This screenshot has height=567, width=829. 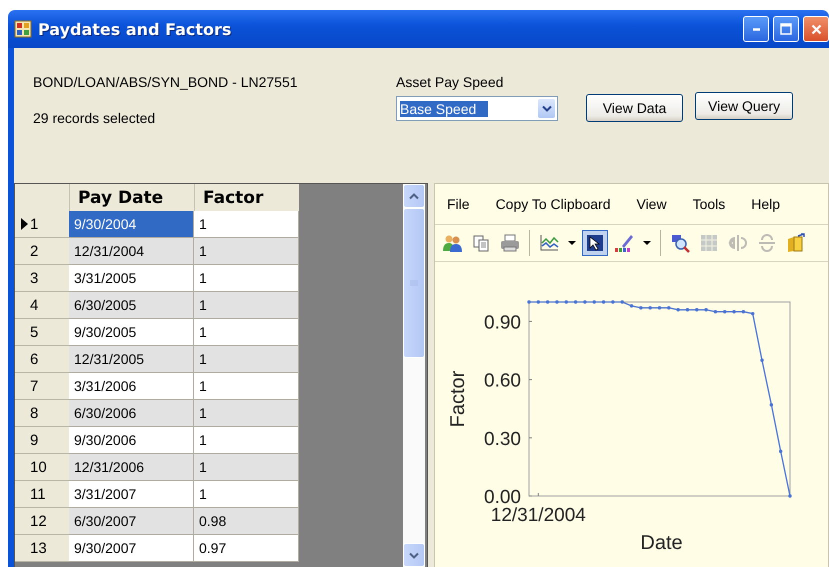 I want to click on row-header: 5, so click(x=42, y=332).